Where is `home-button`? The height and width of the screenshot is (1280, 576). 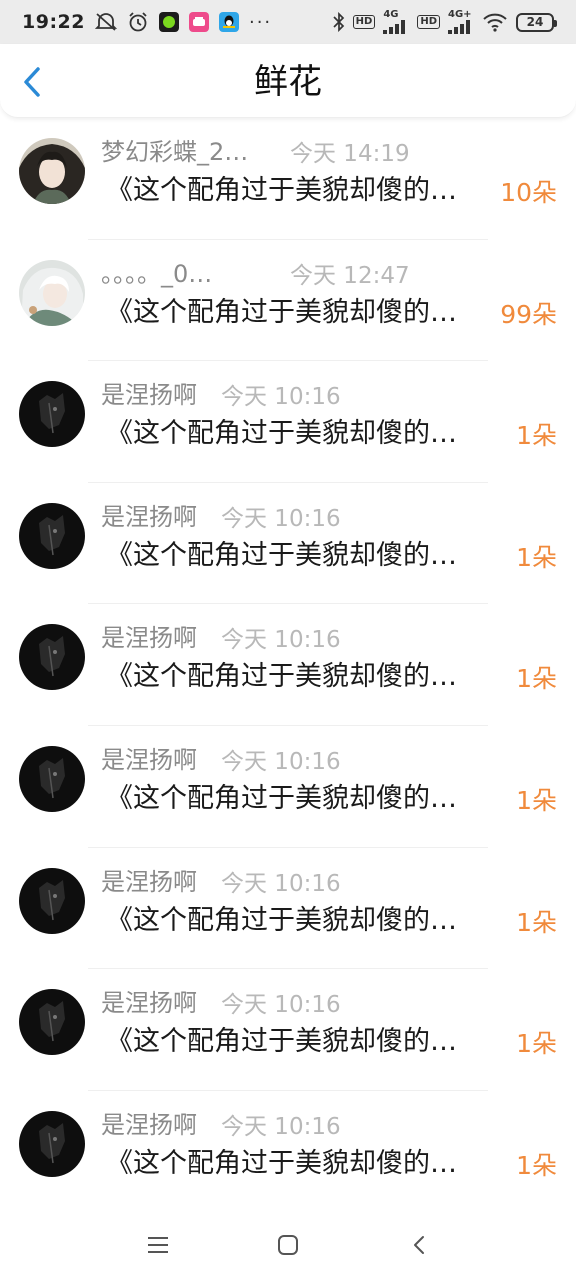 home-button is located at coordinates (288, 1245).